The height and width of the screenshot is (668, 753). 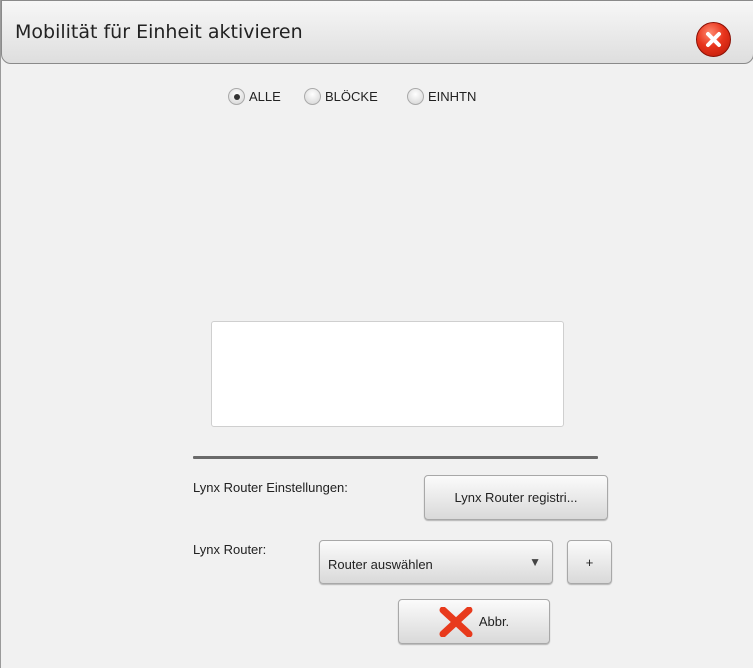 I want to click on dialog-title: Mobilität für Einheit aktivieren, so click(x=159, y=32).